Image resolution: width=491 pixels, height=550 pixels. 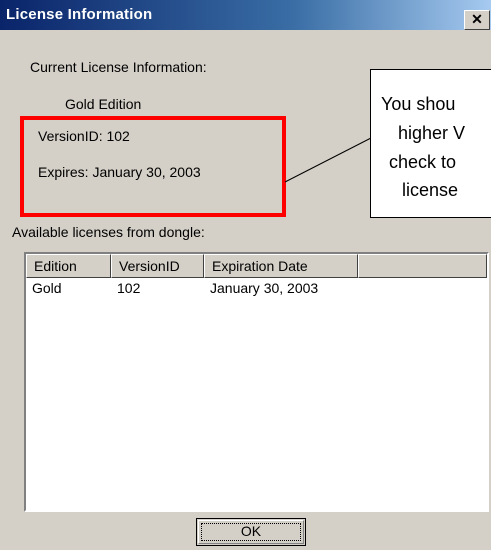 What do you see at coordinates (430, 190) in the screenshot?
I see `callout-line: license` at bounding box center [430, 190].